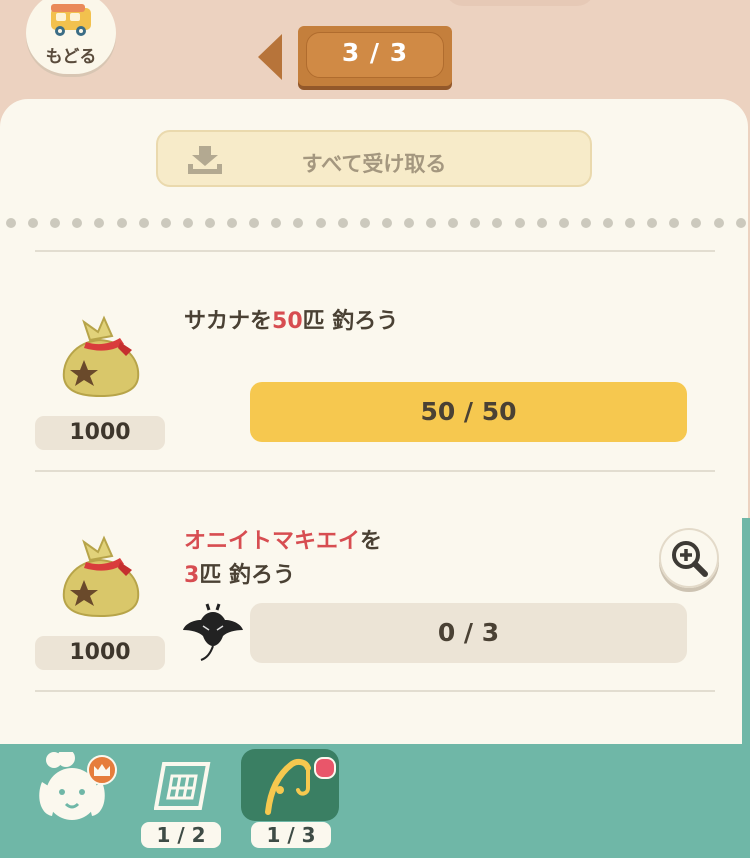  What do you see at coordinates (181, 835) in the screenshot?
I see `nav-calendar-count: 1 / 2` at bounding box center [181, 835].